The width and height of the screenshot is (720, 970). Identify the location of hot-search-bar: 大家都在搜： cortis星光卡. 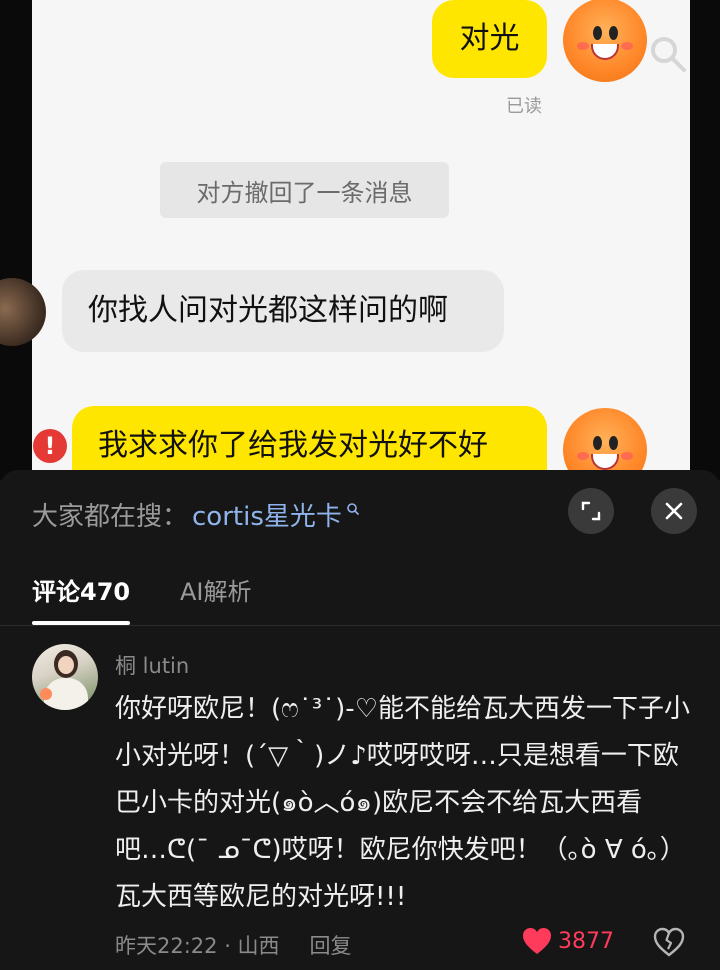
(196, 514).